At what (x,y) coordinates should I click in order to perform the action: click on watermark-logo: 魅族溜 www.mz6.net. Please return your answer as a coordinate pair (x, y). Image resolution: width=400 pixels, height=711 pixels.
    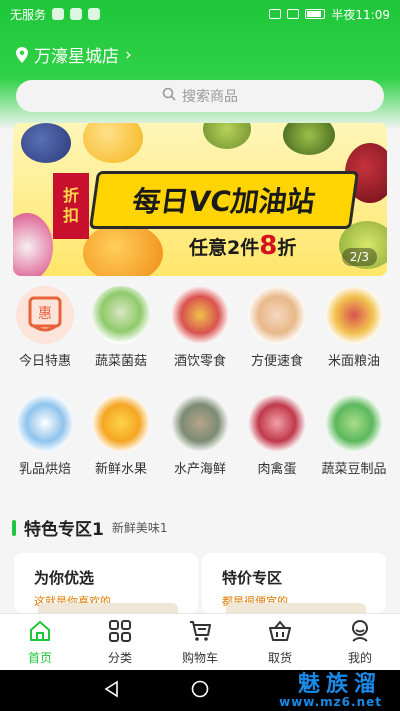
    Looking at the image, I should click on (330, 690).